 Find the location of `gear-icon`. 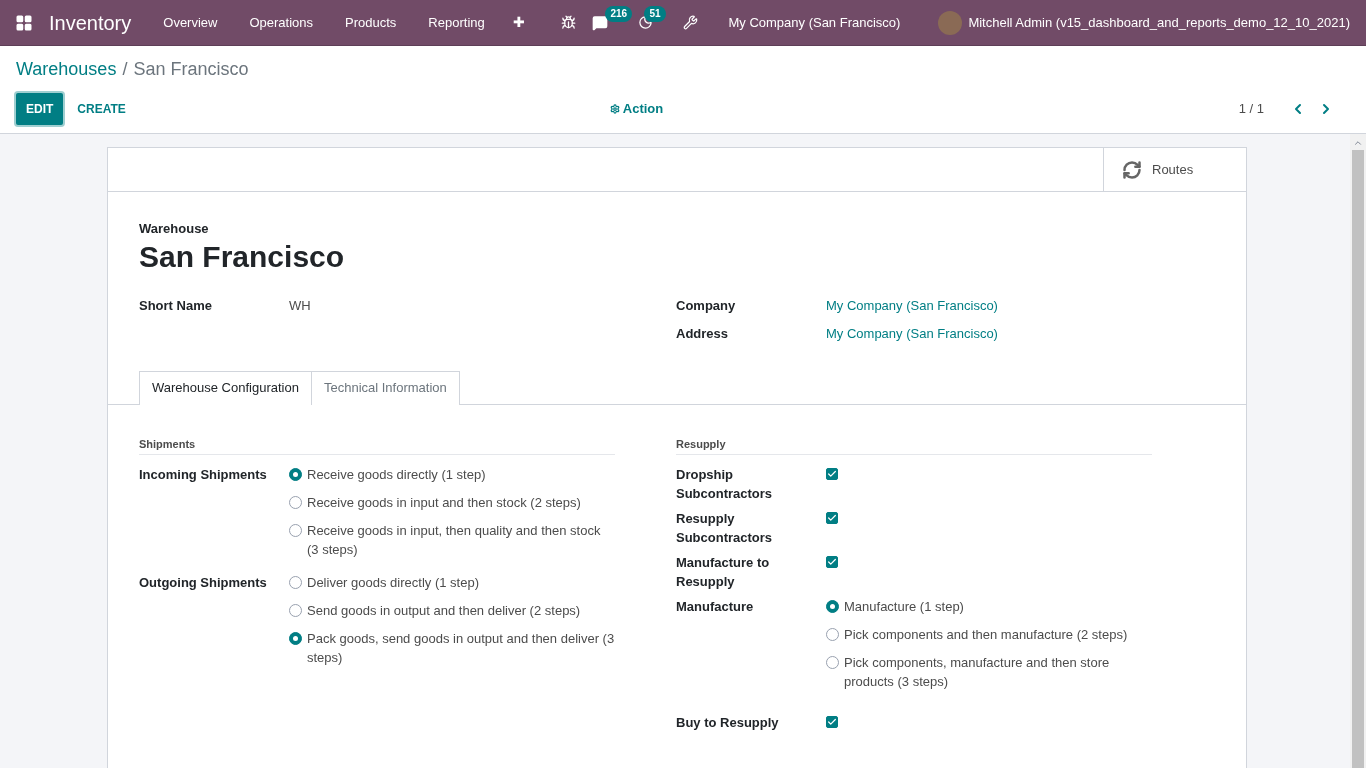

gear-icon is located at coordinates (614, 109).